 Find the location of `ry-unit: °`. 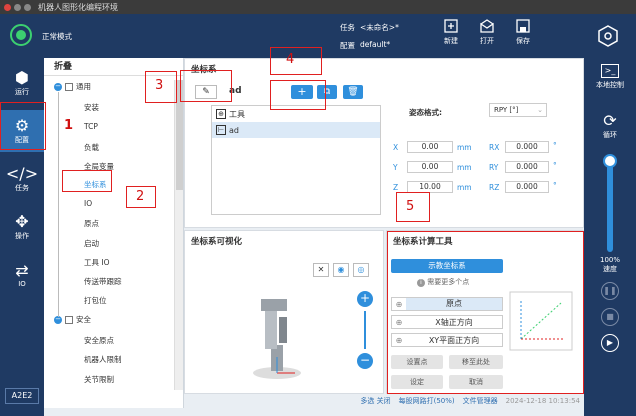

ry-unit: ° is located at coordinates (555, 165).